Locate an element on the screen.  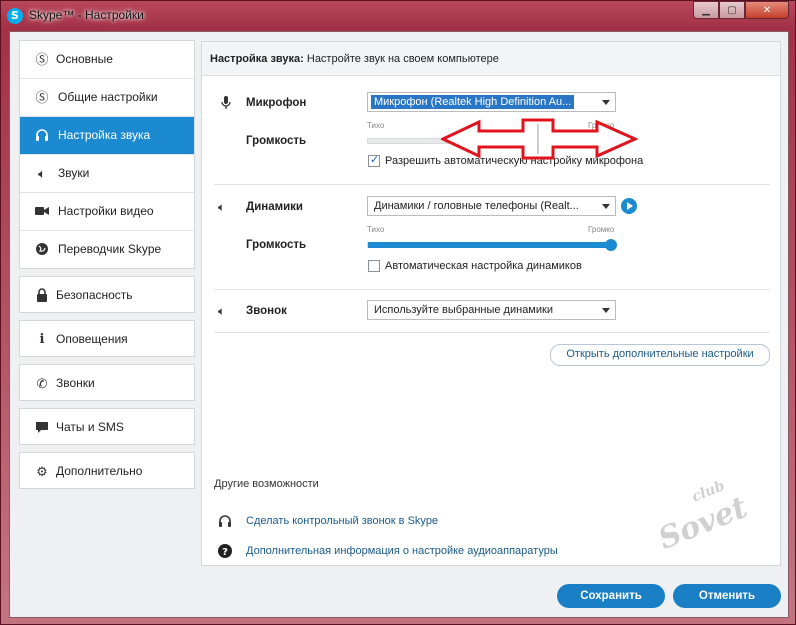
maximize-button: ▢ is located at coordinates (732, 10).